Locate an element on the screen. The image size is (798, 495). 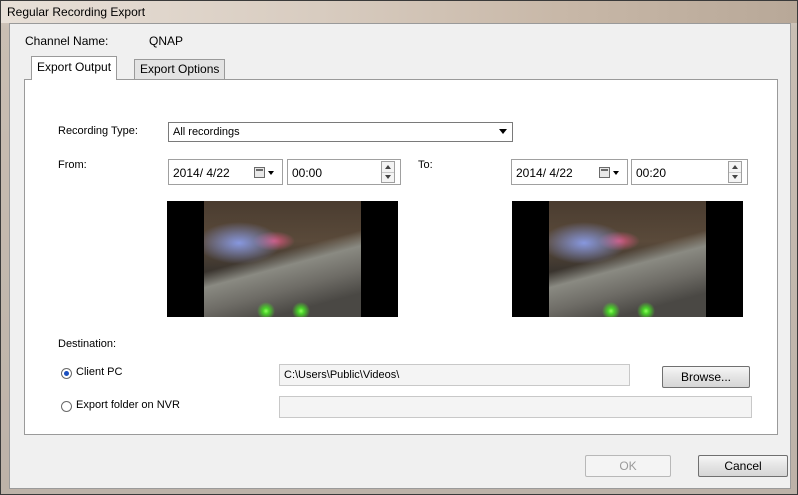
to-preview-image is located at coordinates (627, 259).